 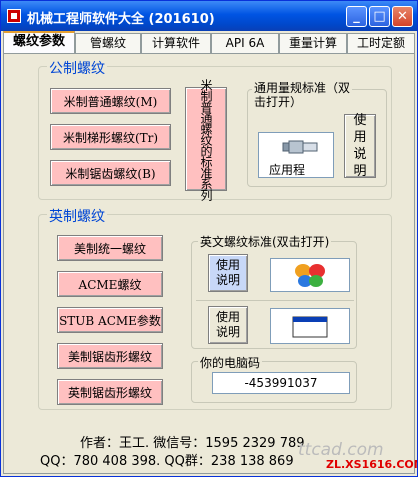 I want to click on tab-work-hours: 工时定额, so click(x=381, y=43).